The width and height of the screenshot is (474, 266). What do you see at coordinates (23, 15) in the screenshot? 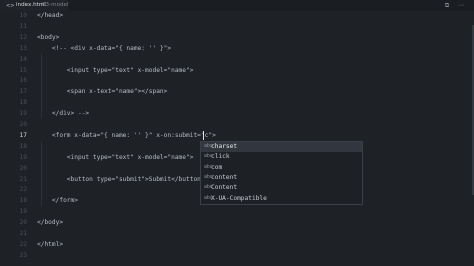
I see `line-number: 10` at bounding box center [23, 15].